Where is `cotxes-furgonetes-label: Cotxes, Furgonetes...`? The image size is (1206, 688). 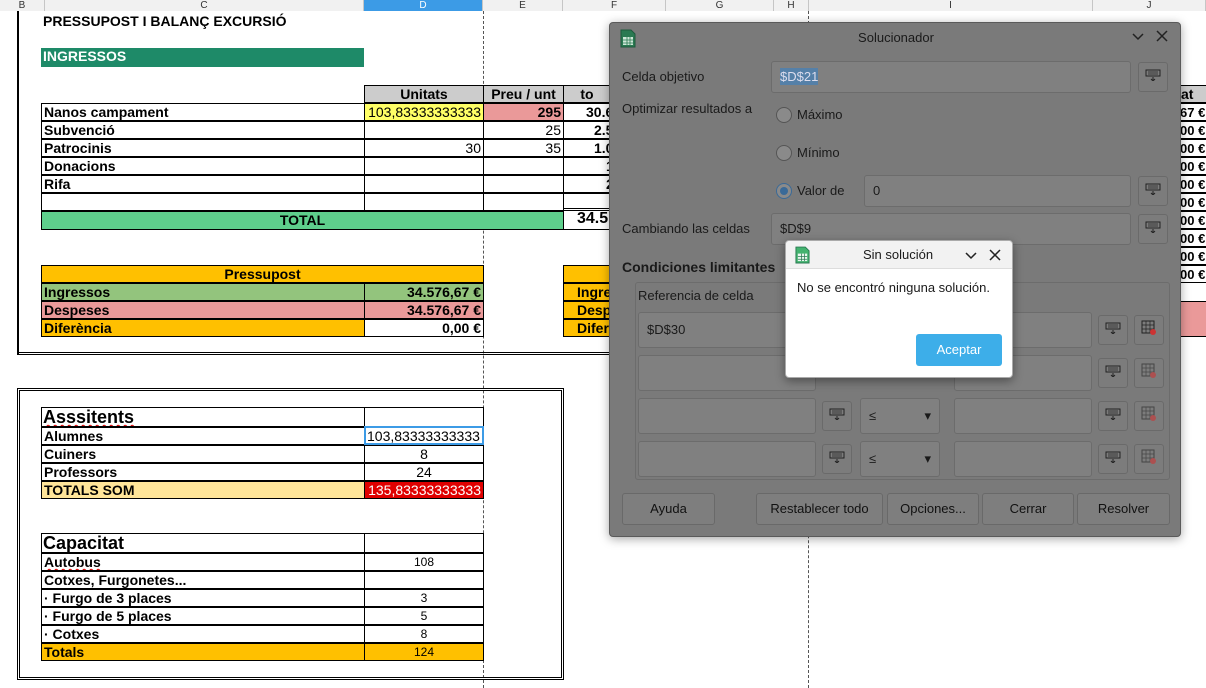
cotxes-furgonetes-label: Cotxes, Furgonetes... is located at coordinates (203, 580).